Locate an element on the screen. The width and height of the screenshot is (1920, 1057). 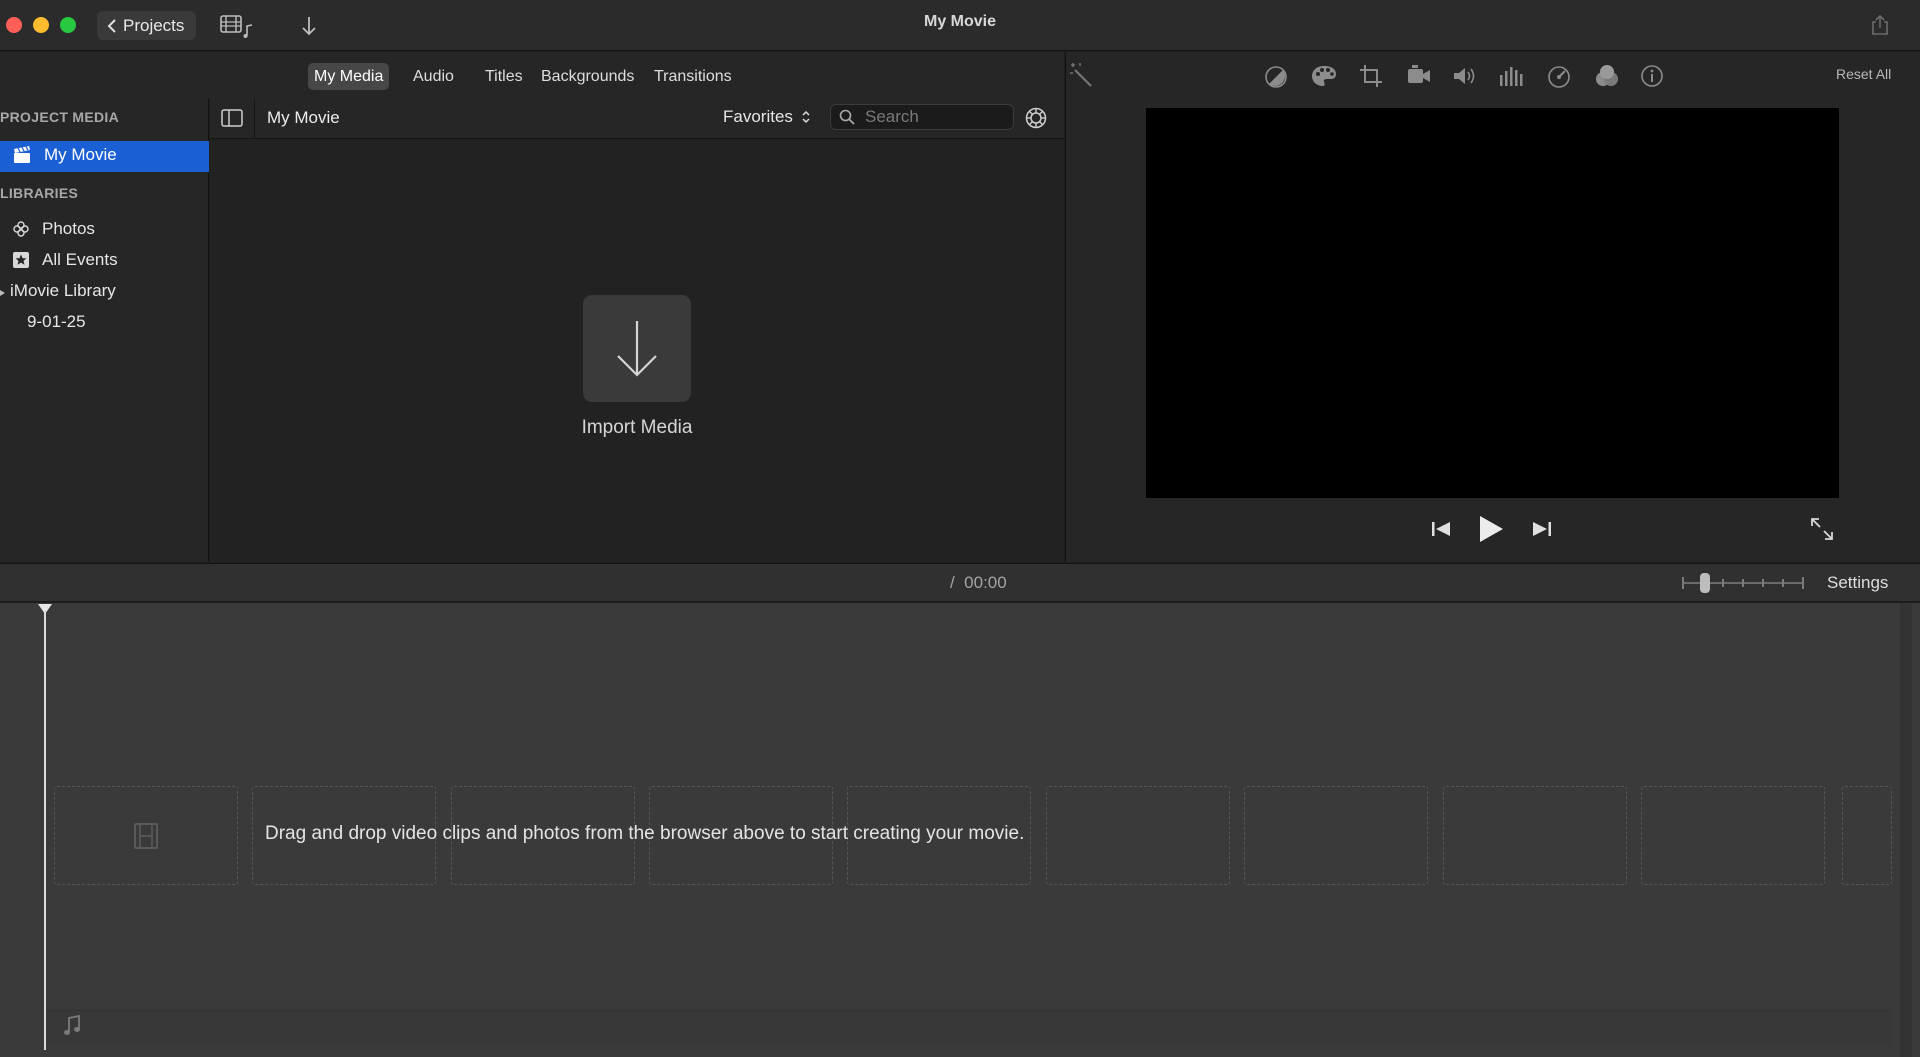
skip-back-icon is located at coordinates (1442, 529).